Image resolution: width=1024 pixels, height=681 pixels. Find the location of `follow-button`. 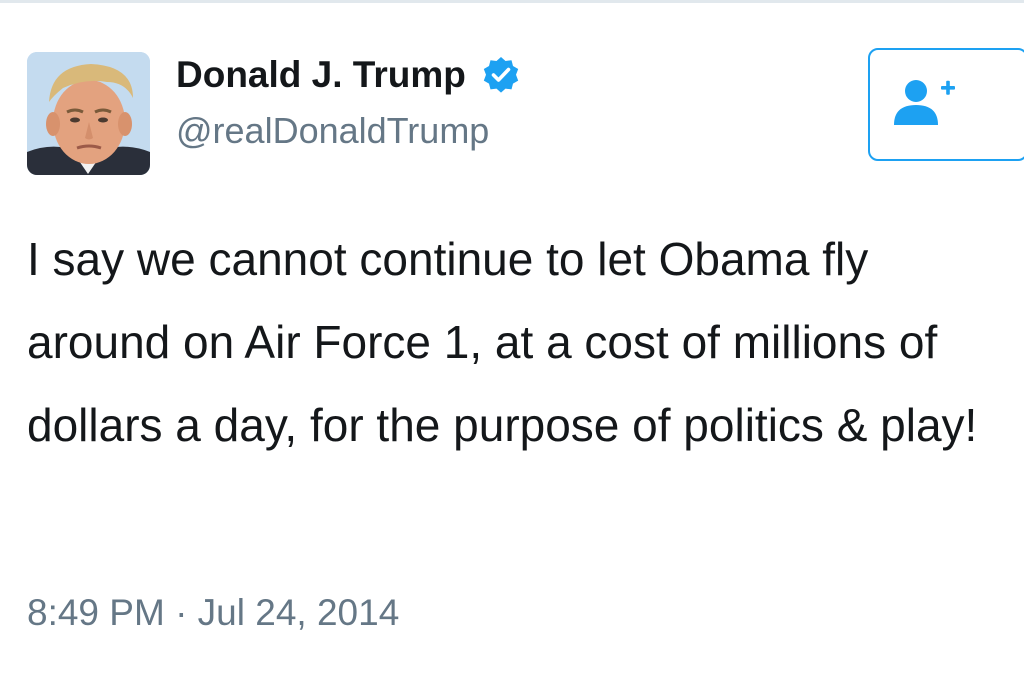

follow-button is located at coordinates (946, 104).